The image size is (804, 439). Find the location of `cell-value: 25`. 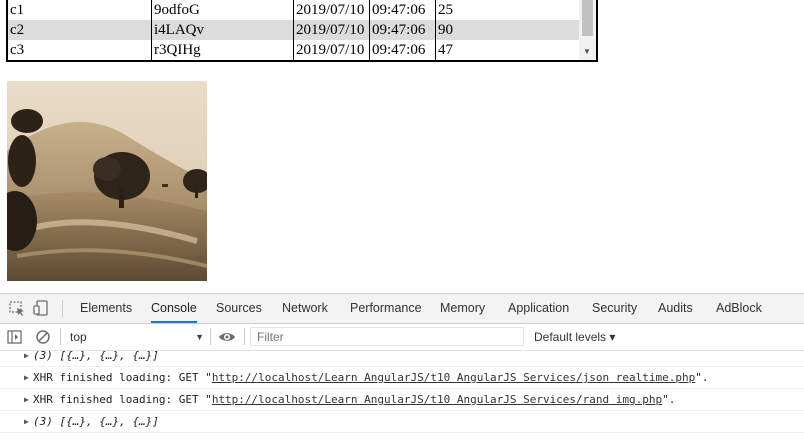

cell-value: 25 is located at coordinates (445, 10).